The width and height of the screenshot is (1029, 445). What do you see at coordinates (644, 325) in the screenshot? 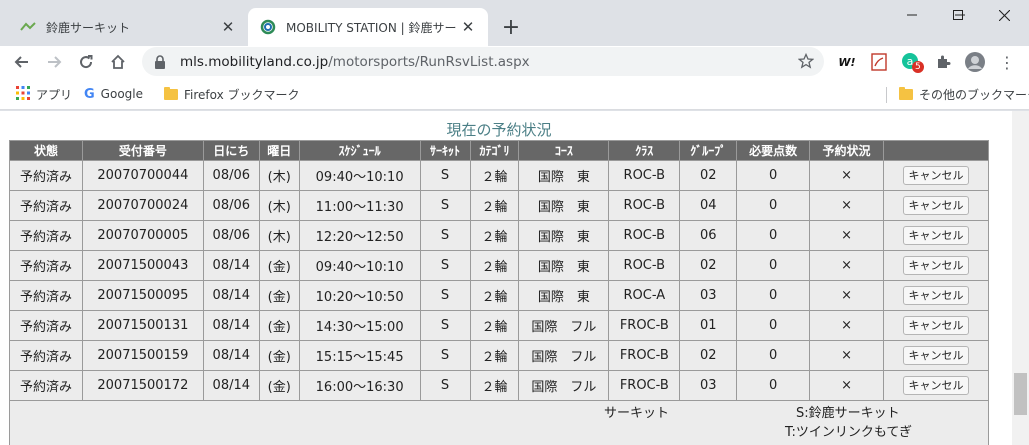
I see `cell-class: FROC-B` at bounding box center [644, 325].